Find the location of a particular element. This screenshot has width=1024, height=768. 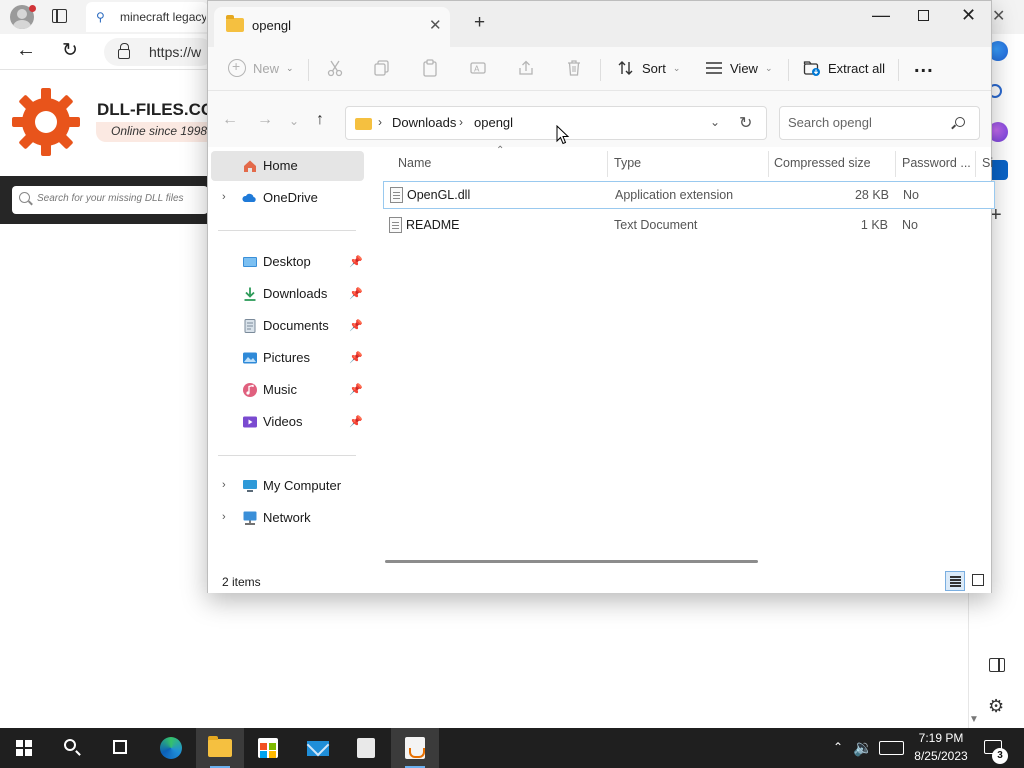

extract-all-button: Extract all is located at coordinates (844, 68).